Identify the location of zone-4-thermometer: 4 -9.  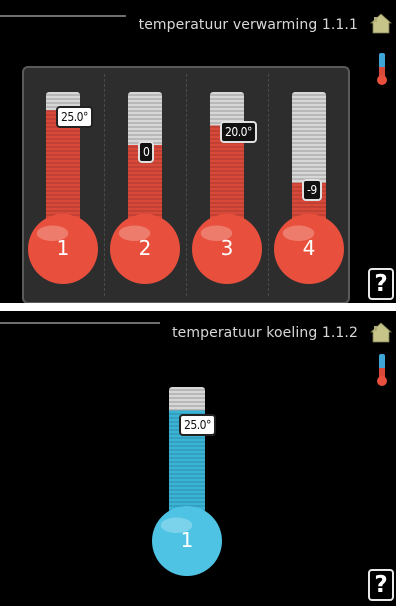
(309, 186).